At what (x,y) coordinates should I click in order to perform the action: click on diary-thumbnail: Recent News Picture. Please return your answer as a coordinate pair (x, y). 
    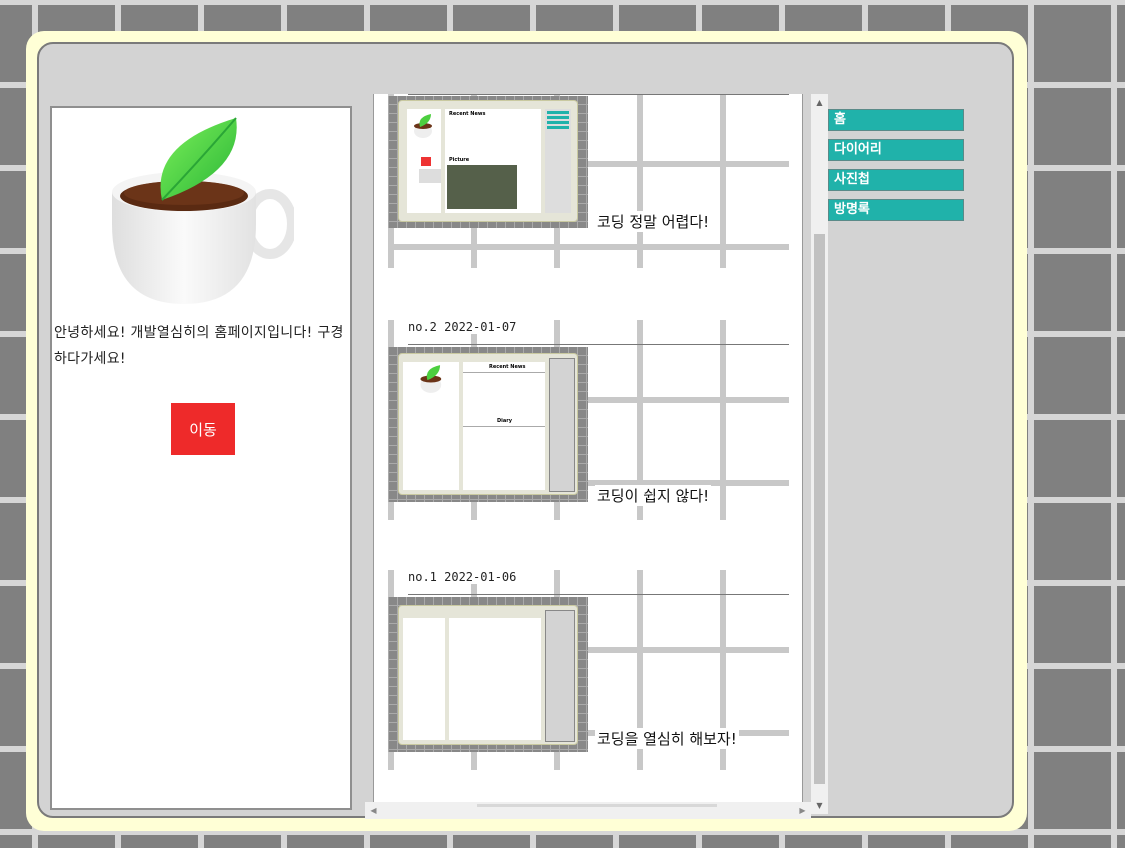
    Looking at the image, I should click on (488, 162).